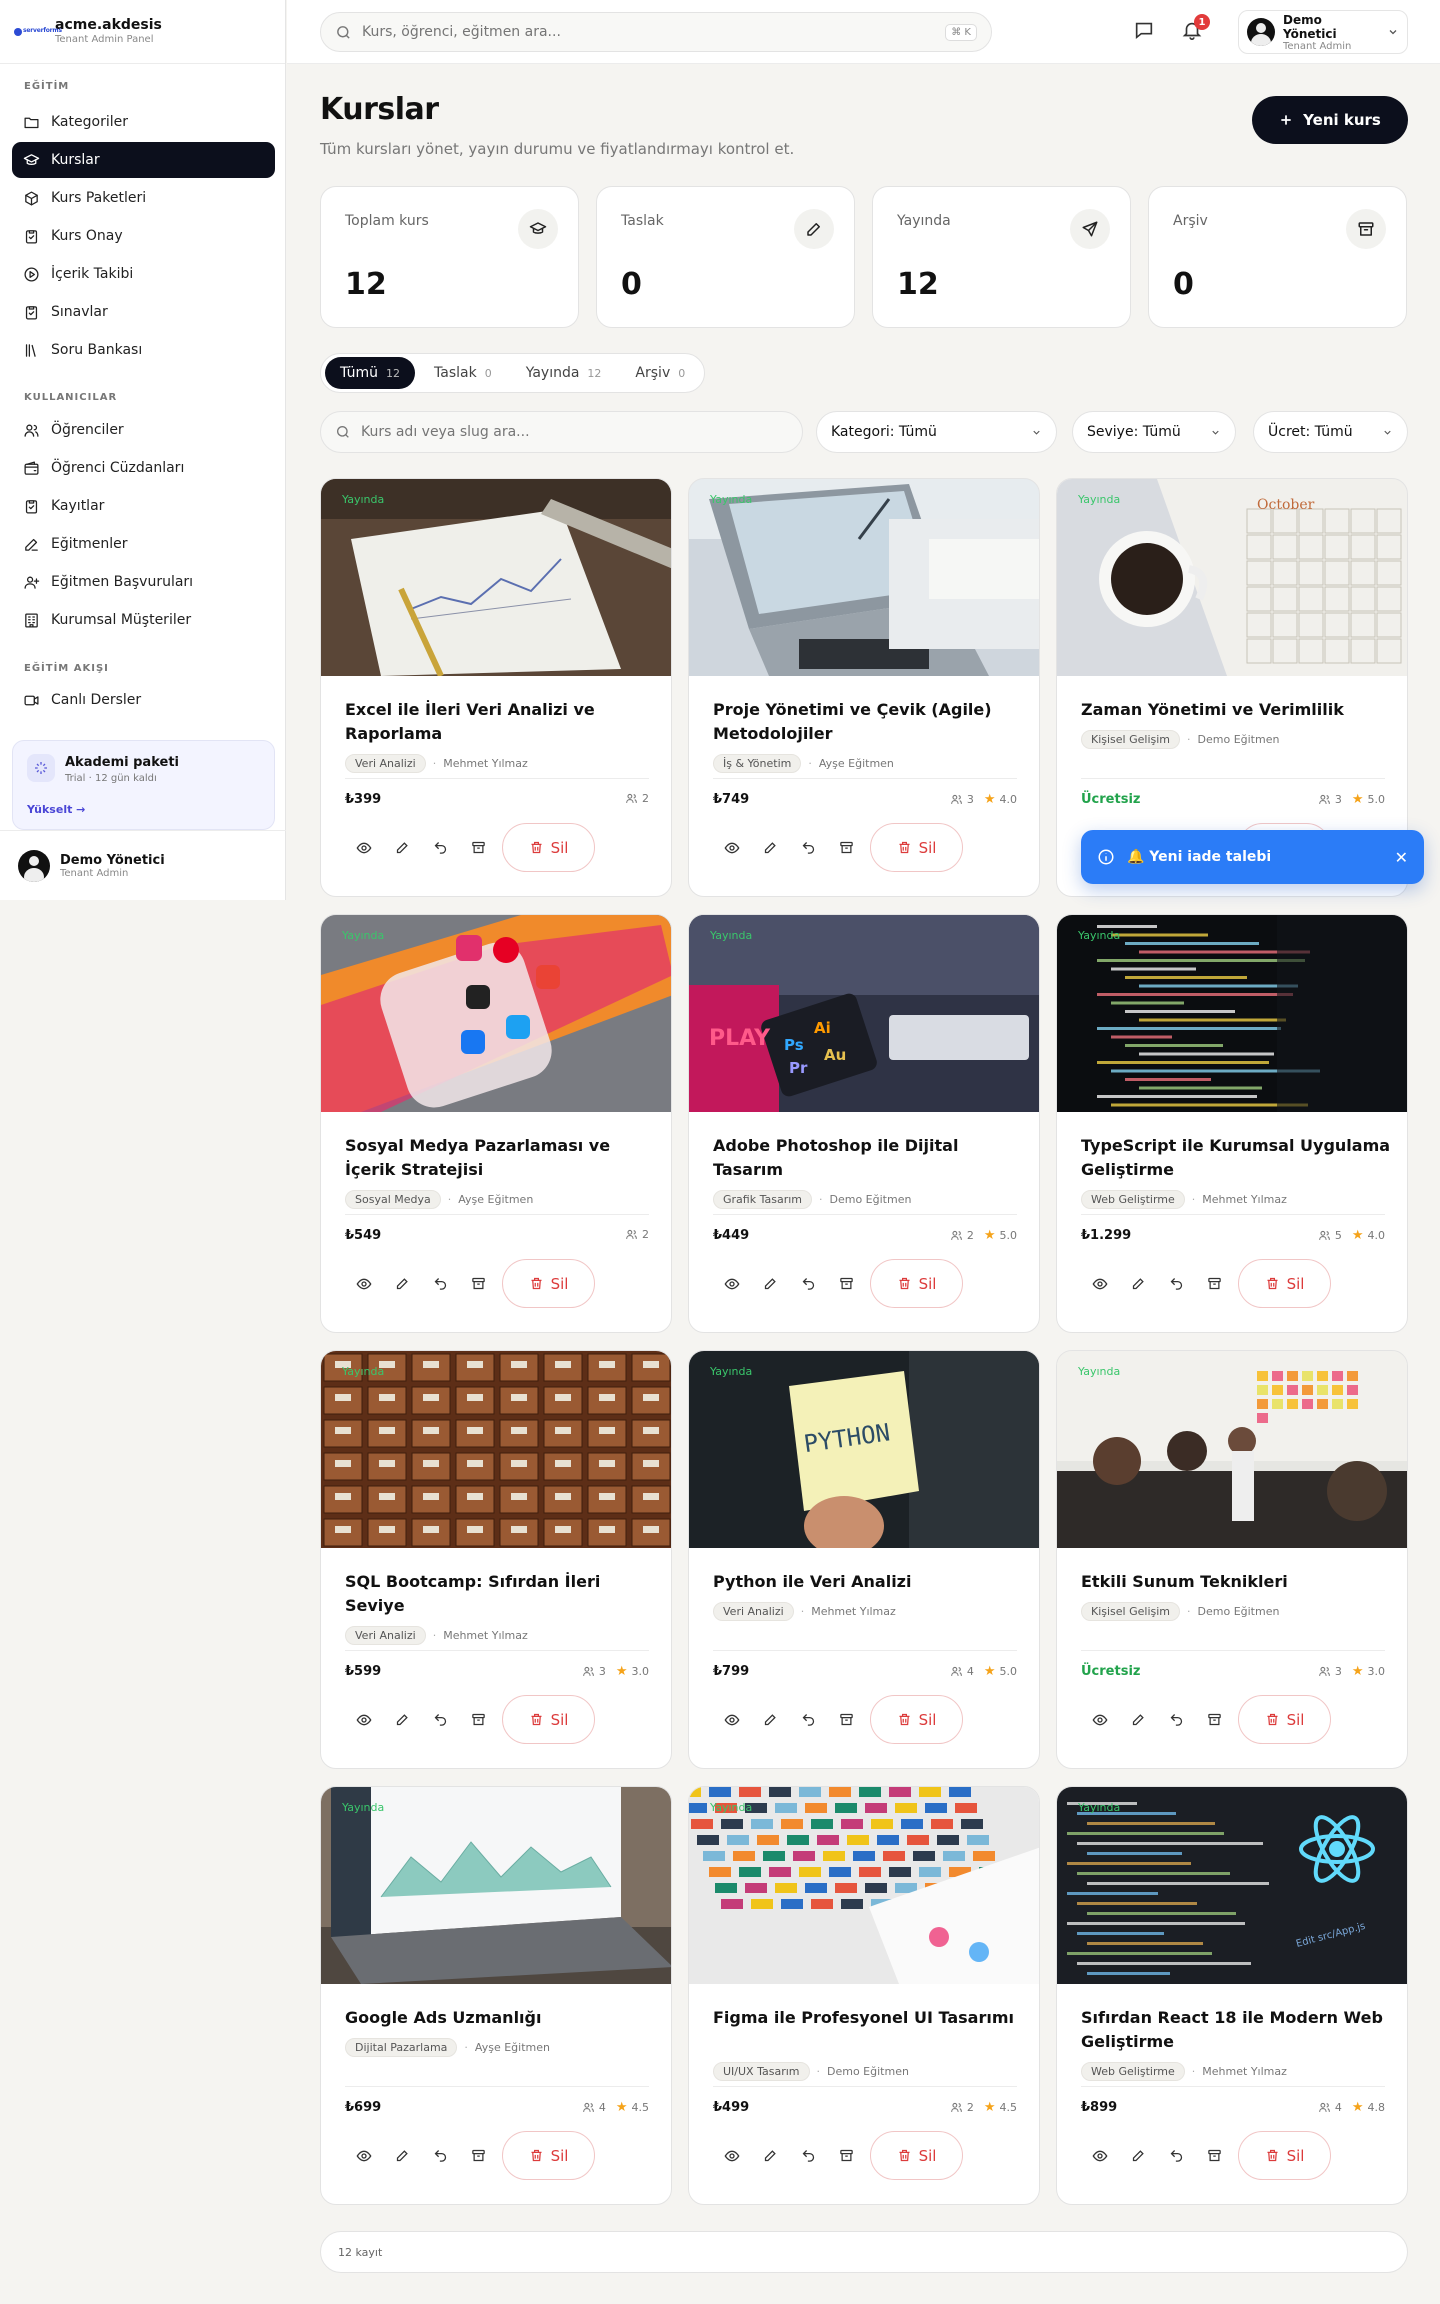 Image resolution: width=1440 pixels, height=2304 pixels. Describe the element at coordinates (649, 32) in the screenshot. I see `global-search-input` at that location.